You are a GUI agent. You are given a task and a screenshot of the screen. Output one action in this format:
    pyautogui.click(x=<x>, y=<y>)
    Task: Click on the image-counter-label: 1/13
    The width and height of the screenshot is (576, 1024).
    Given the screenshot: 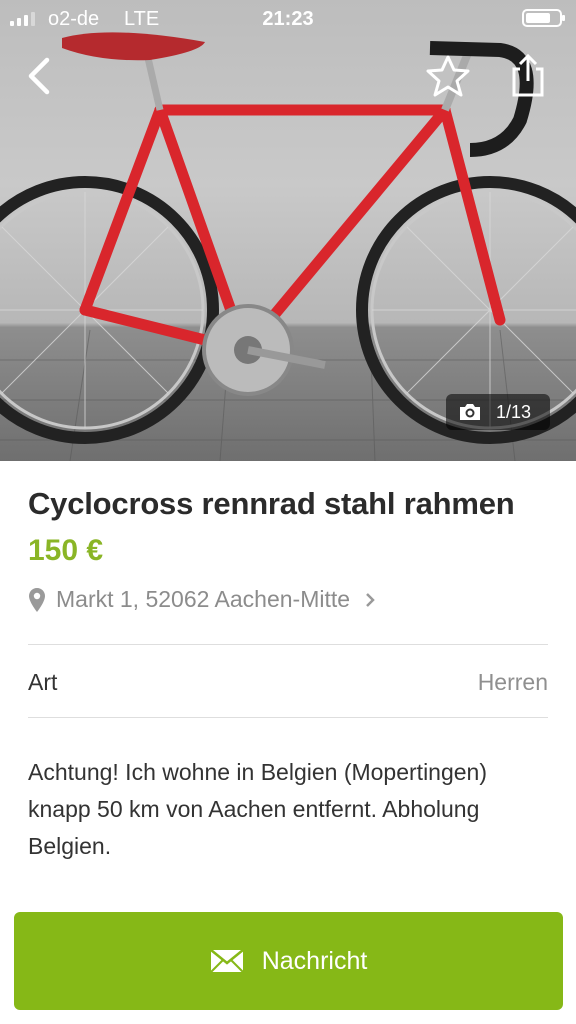 What is the action you would take?
    pyautogui.click(x=514, y=411)
    